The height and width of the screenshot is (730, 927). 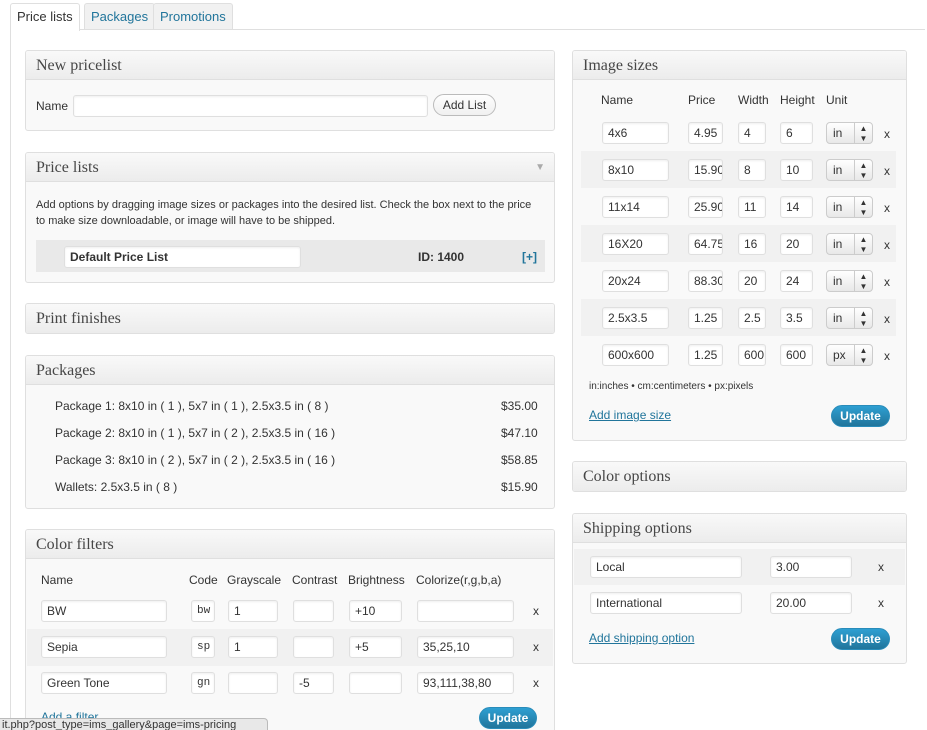 I want to click on filter-brightness-input, so click(x=375, y=683).